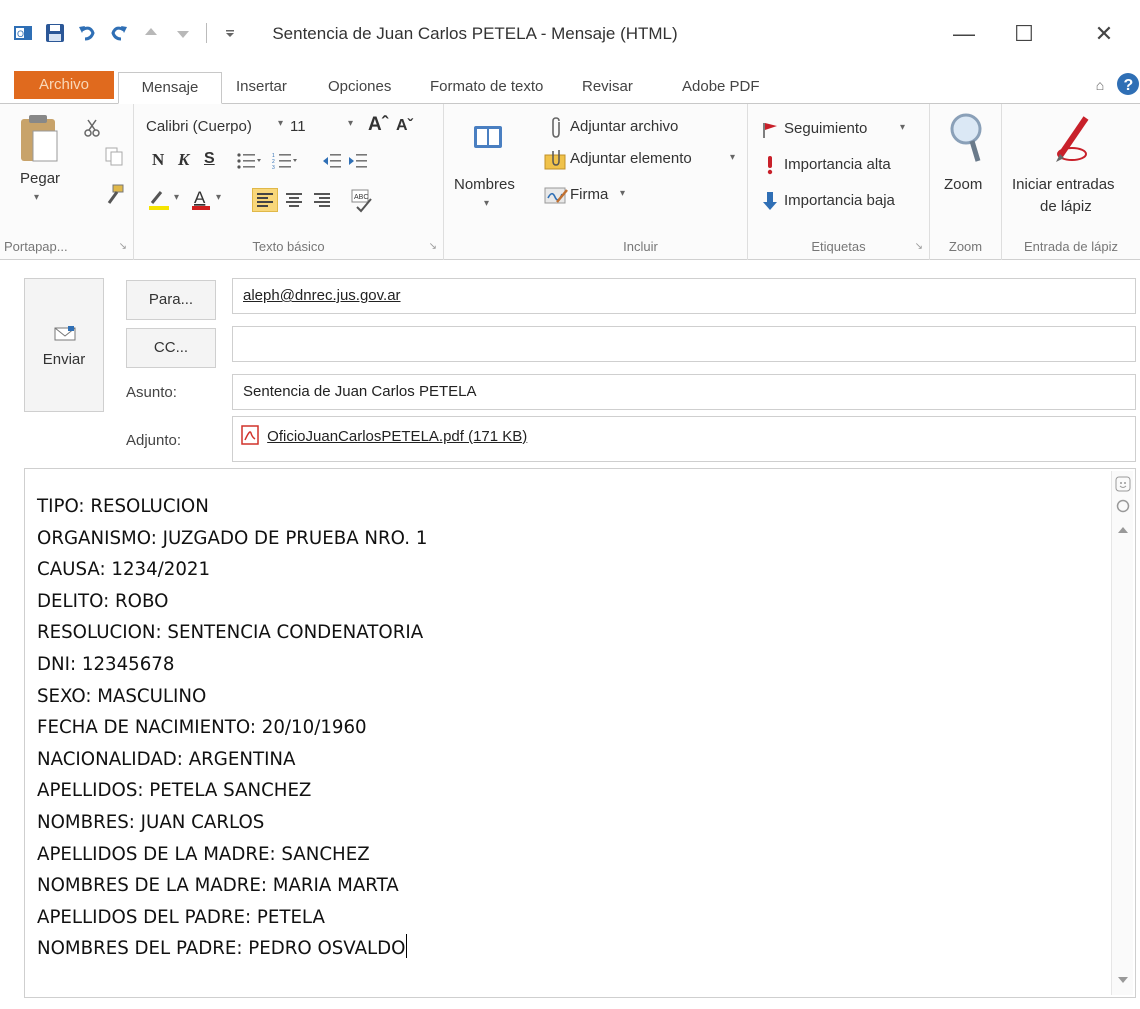  Describe the element at coordinates (732, 157) in the screenshot. I see `attach-item-dropdown-icon: ▾` at that location.